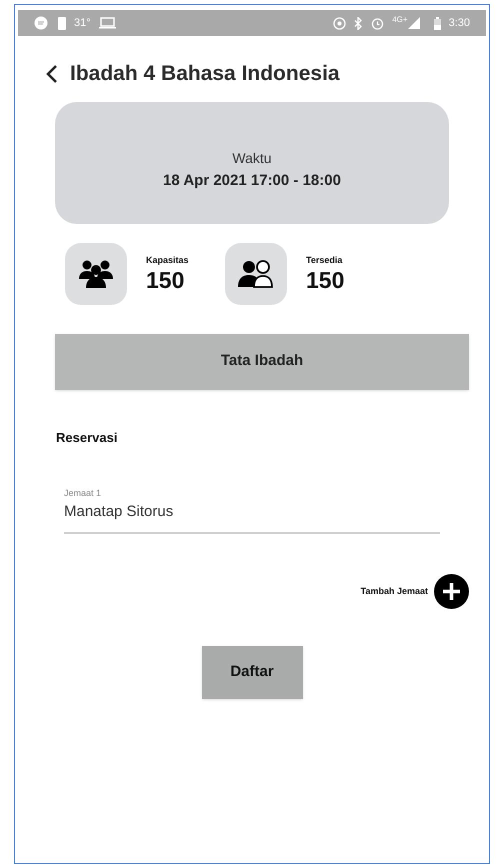 This screenshot has height=868, width=503. I want to click on name-field: Jemaat 1 Manatap Sitorus, so click(252, 510).